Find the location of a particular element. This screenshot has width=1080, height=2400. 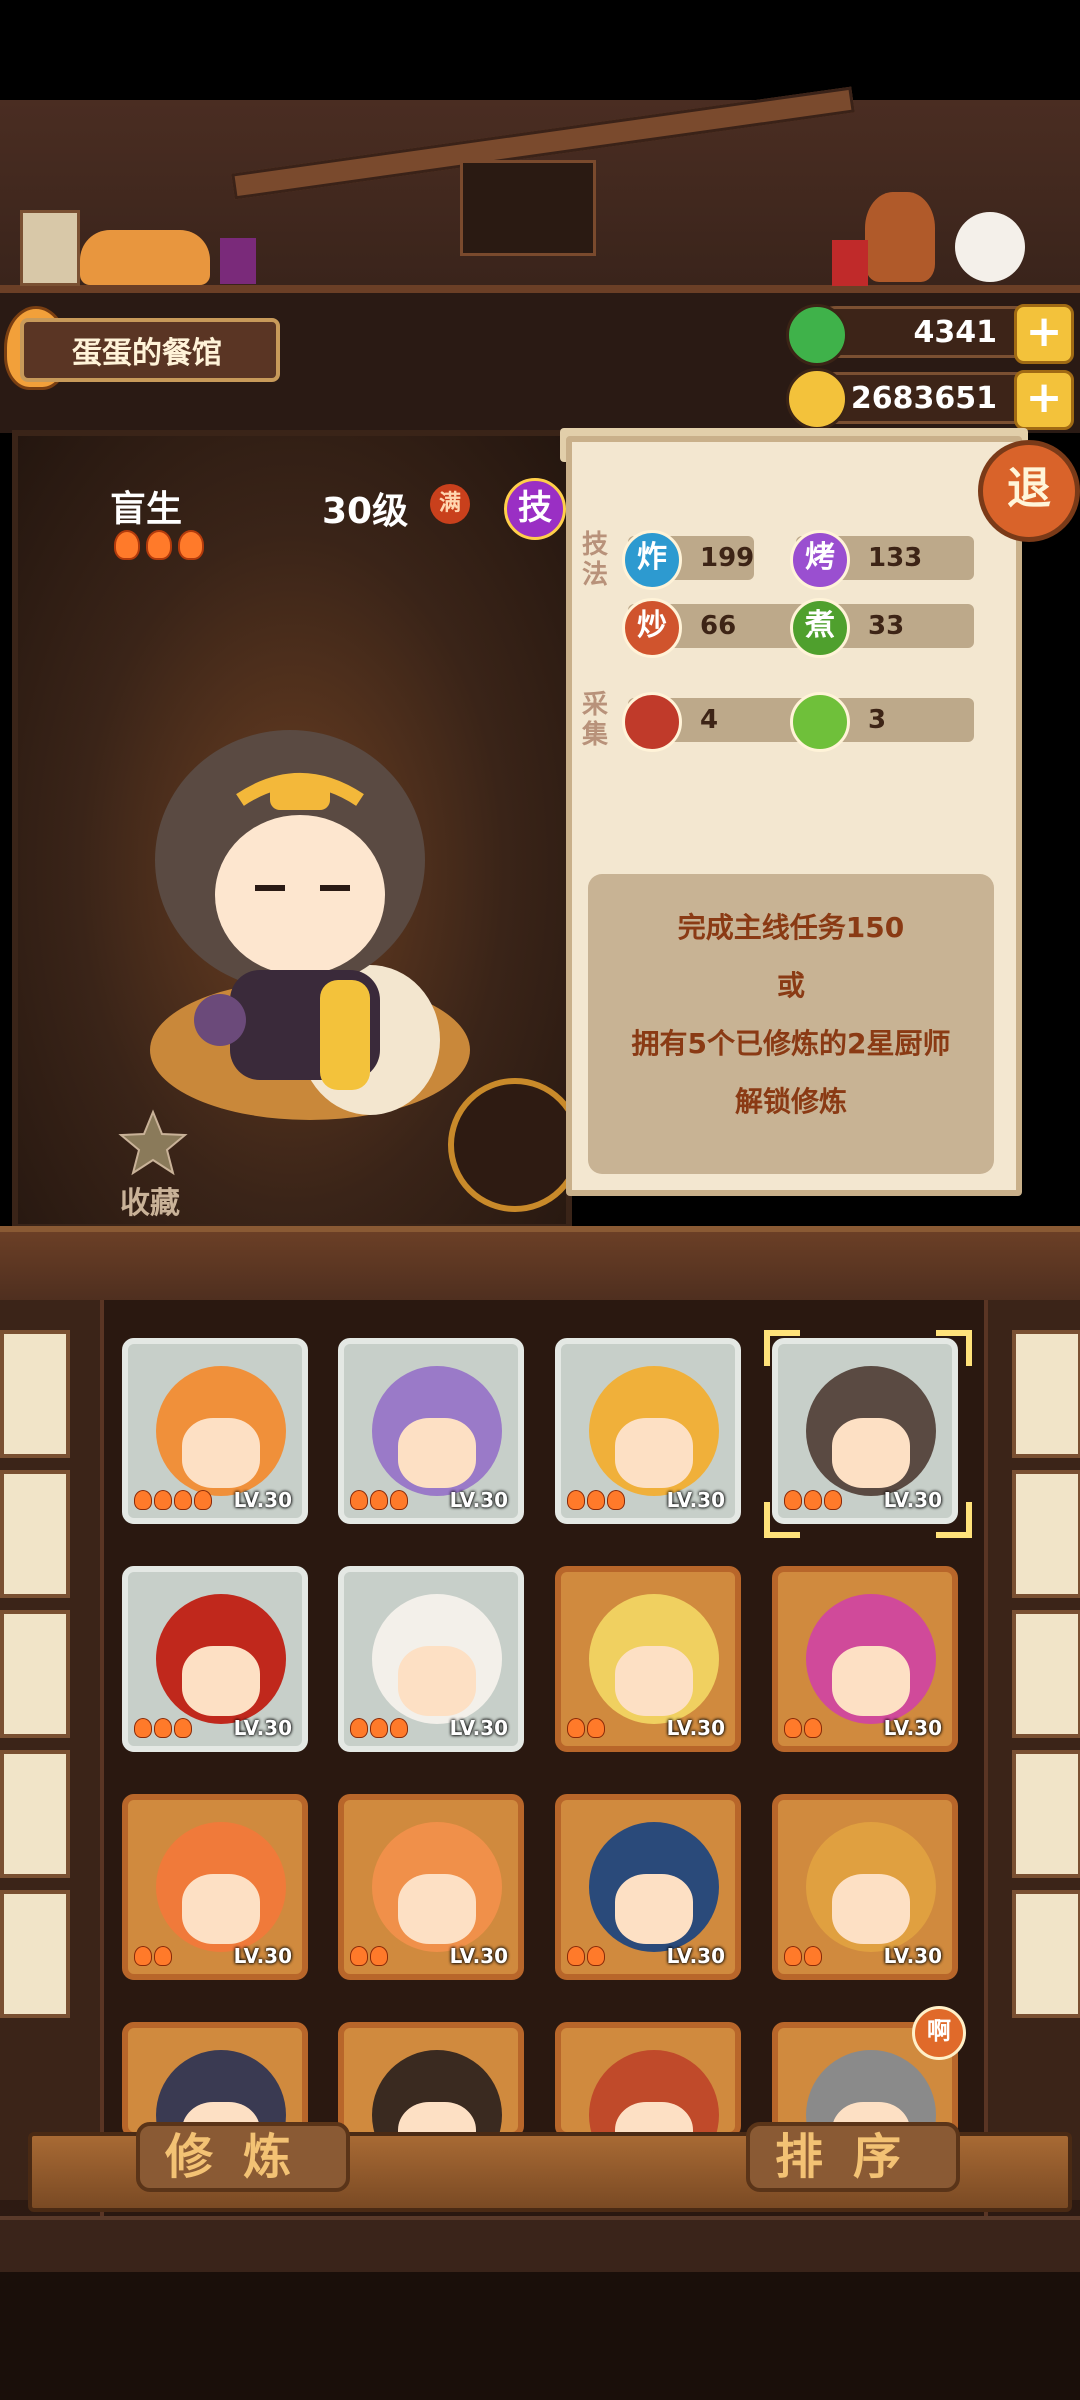

gather-section-label: 采集 is located at coordinates (594, 720).